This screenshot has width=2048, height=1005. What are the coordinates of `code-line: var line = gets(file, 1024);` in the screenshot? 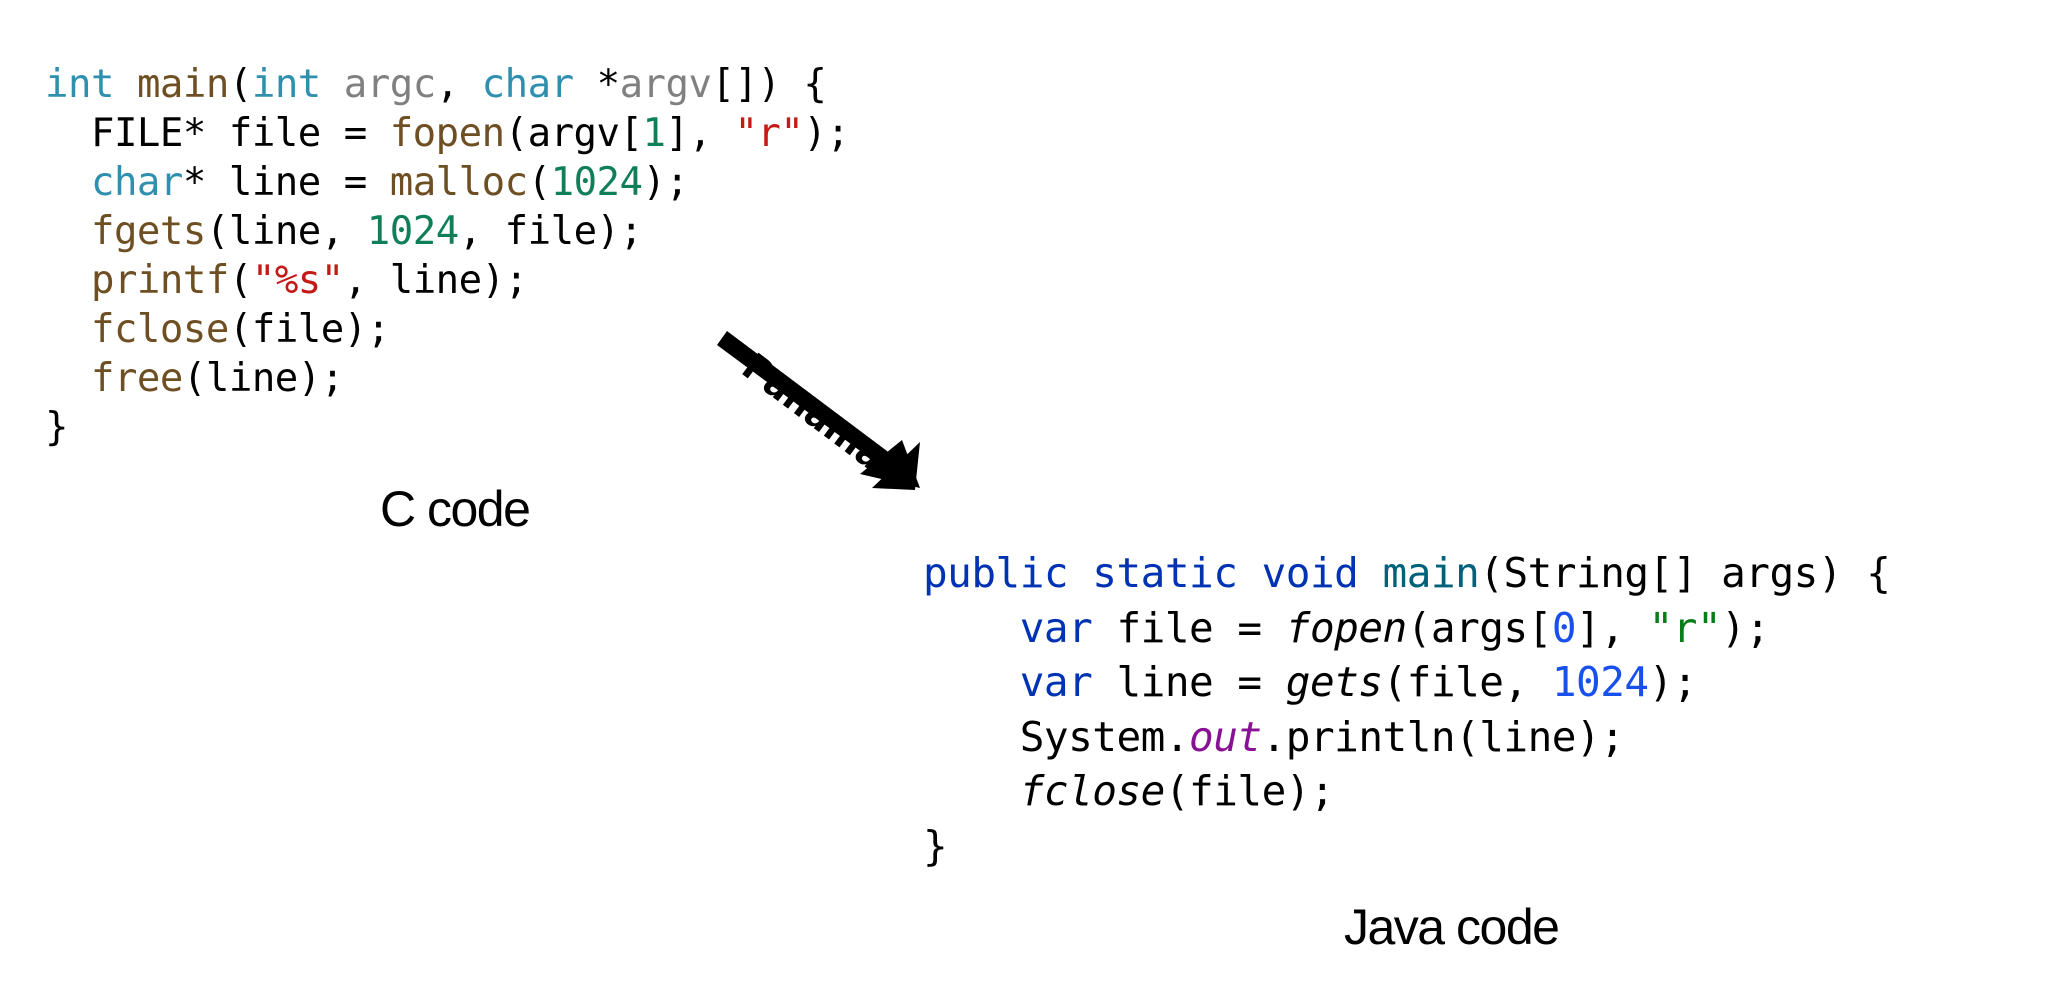 It's located at (1406, 682).